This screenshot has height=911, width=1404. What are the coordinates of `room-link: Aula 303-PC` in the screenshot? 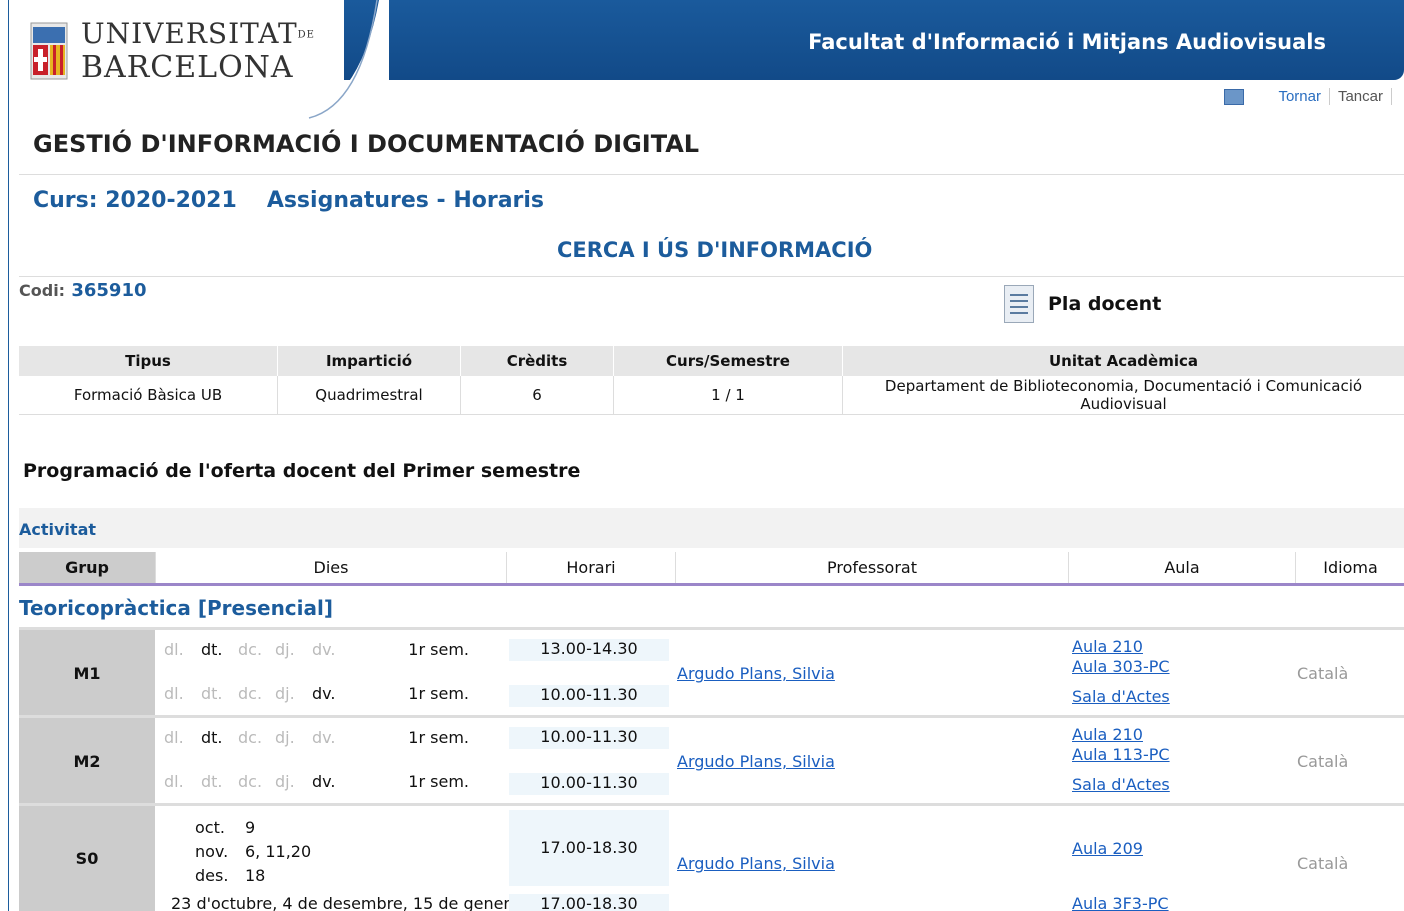 It's located at (1121, 667).